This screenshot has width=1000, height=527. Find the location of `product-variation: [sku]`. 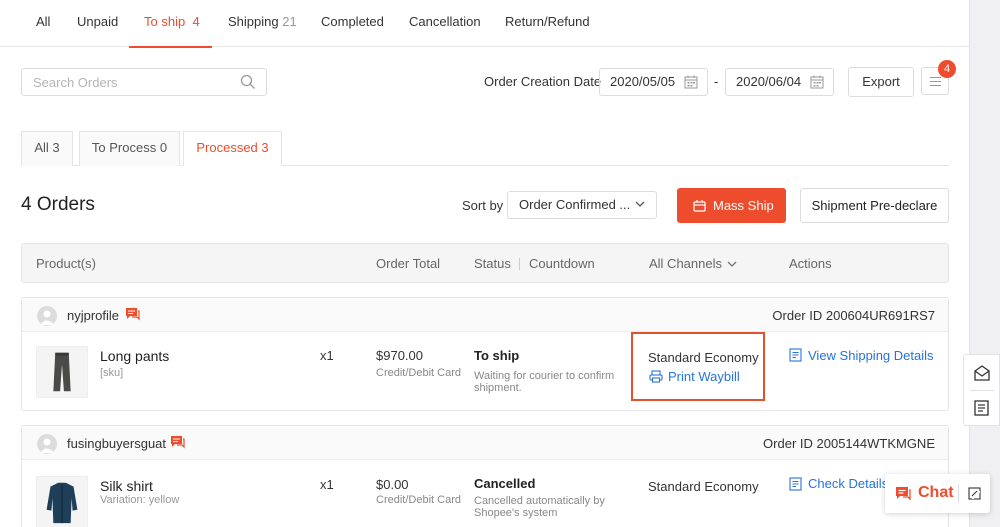

product-variation: [sku] is located at coordinates (112, 373).